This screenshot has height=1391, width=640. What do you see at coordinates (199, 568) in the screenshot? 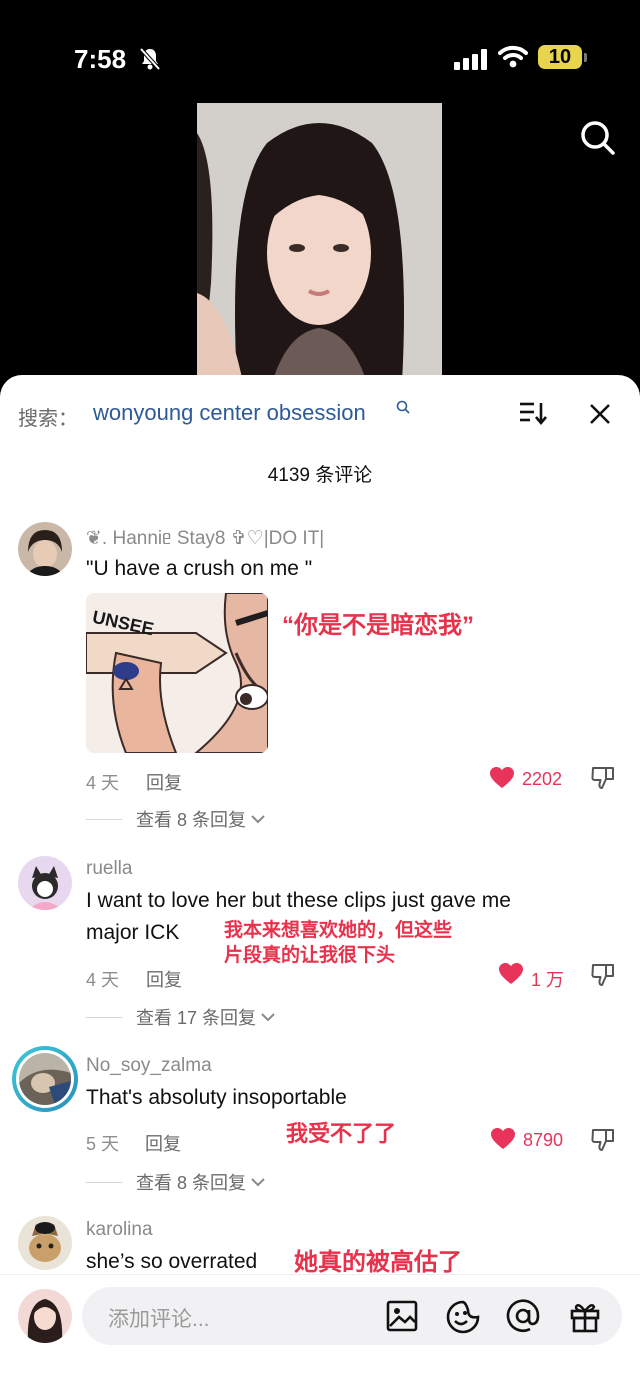
I see `comment-text: "U have a crush on me "` at bounding box center [199, 568].